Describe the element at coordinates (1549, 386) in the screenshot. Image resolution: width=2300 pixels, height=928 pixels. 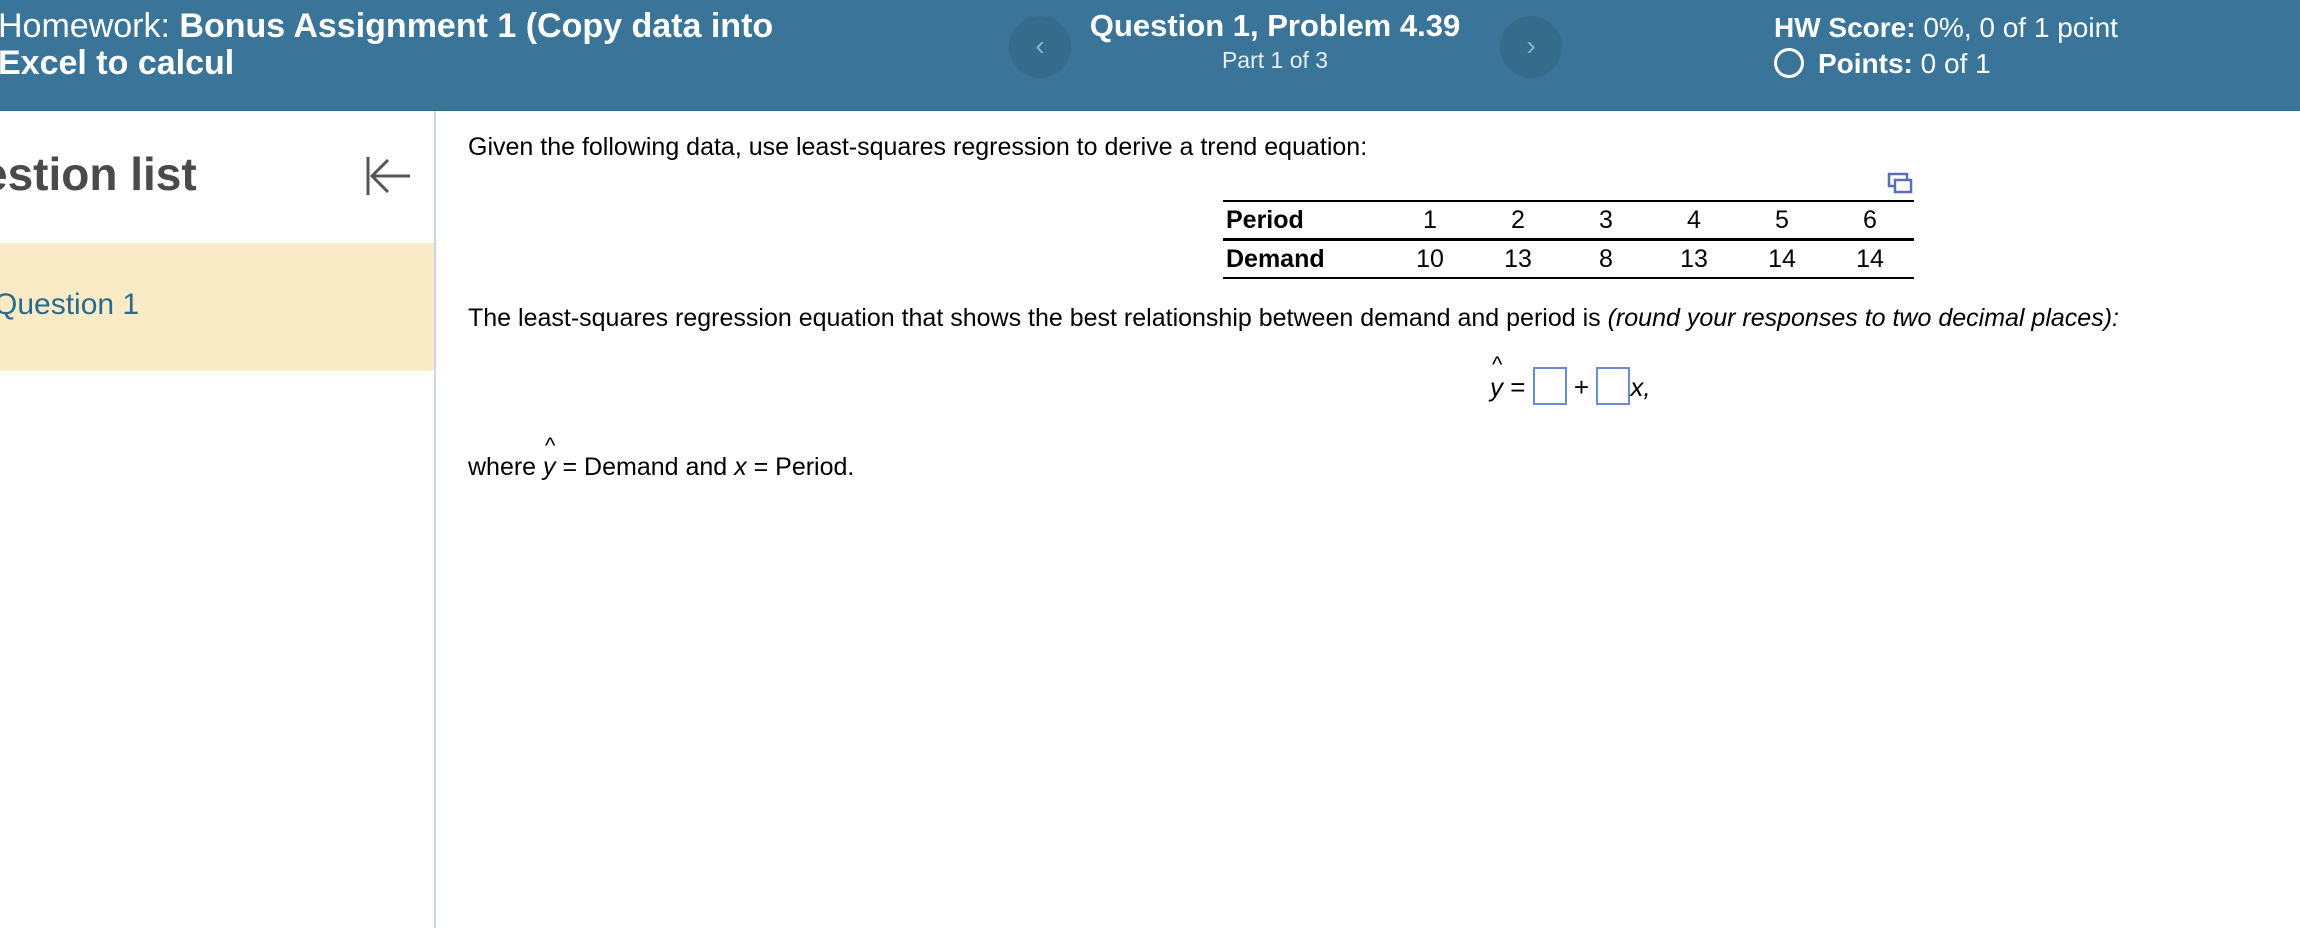
I see `intercept-answer-input` at that location.